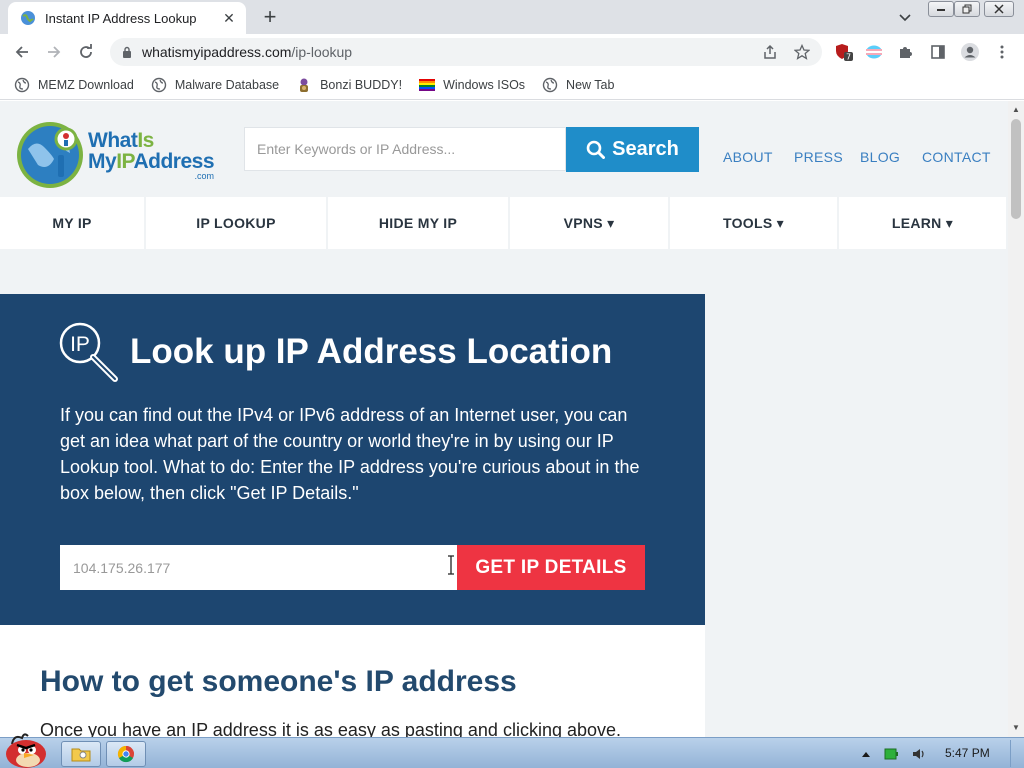 The width and height of the screenshot is (1024, 768). Describe the element at coordinates (919, 754) in the screenshot. I see `volume-icon` at that location.